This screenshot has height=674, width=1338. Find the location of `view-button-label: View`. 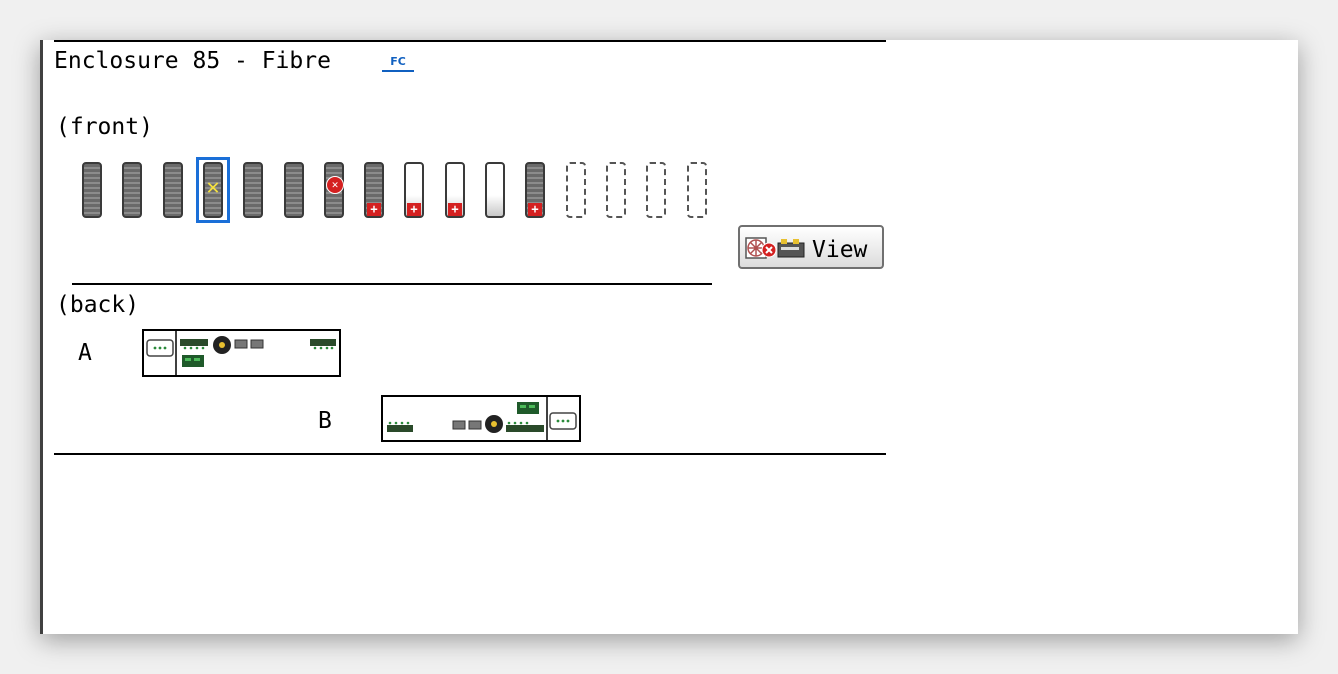

view-button-label: View is located at coordinates (840, 250).